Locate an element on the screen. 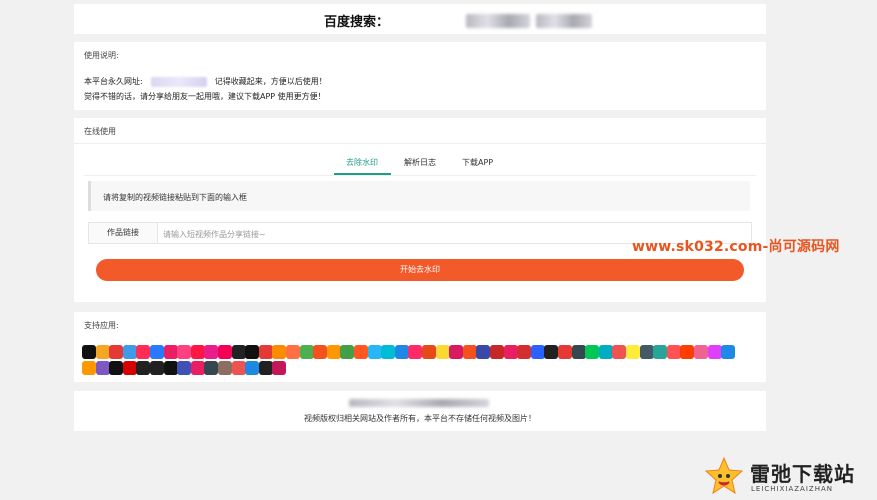 The image size is (877, 500). tab-bar-divider is located at coordinates (420, 175).